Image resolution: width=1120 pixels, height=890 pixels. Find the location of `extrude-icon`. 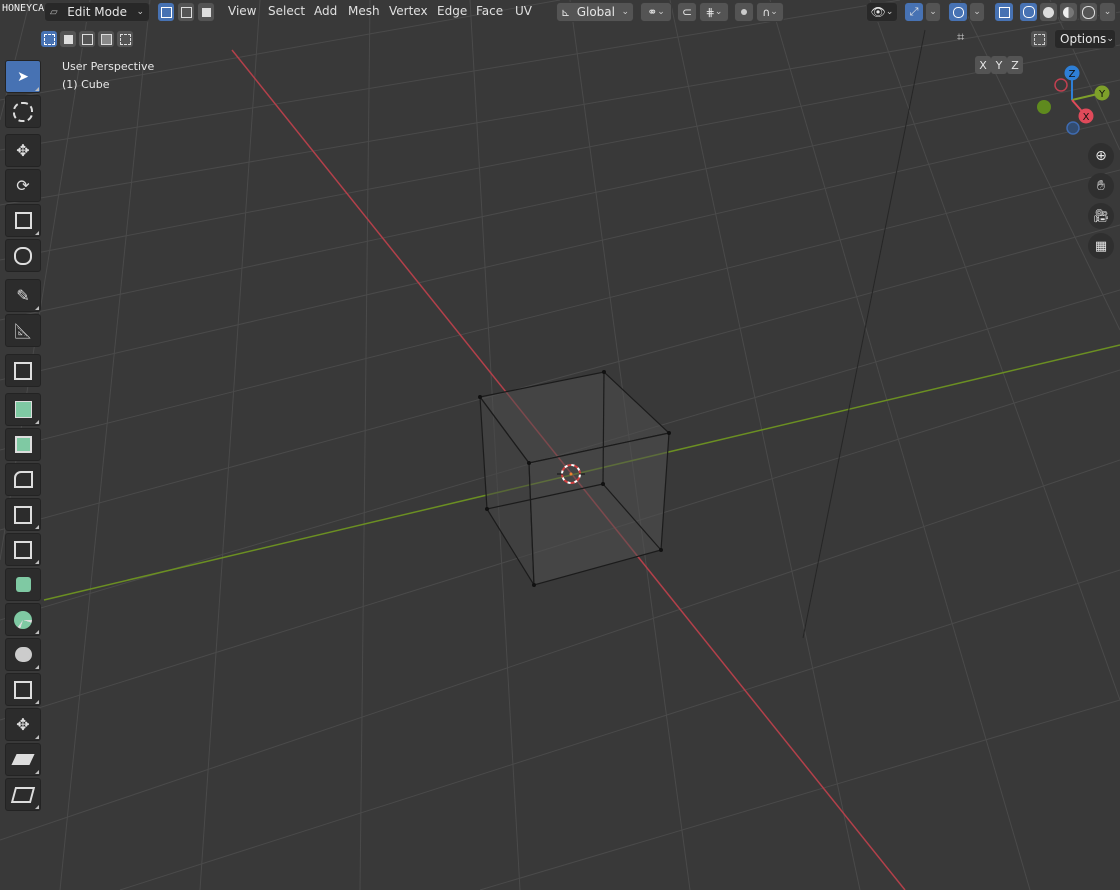

extrude-icon is located at coordinates (23, 409).